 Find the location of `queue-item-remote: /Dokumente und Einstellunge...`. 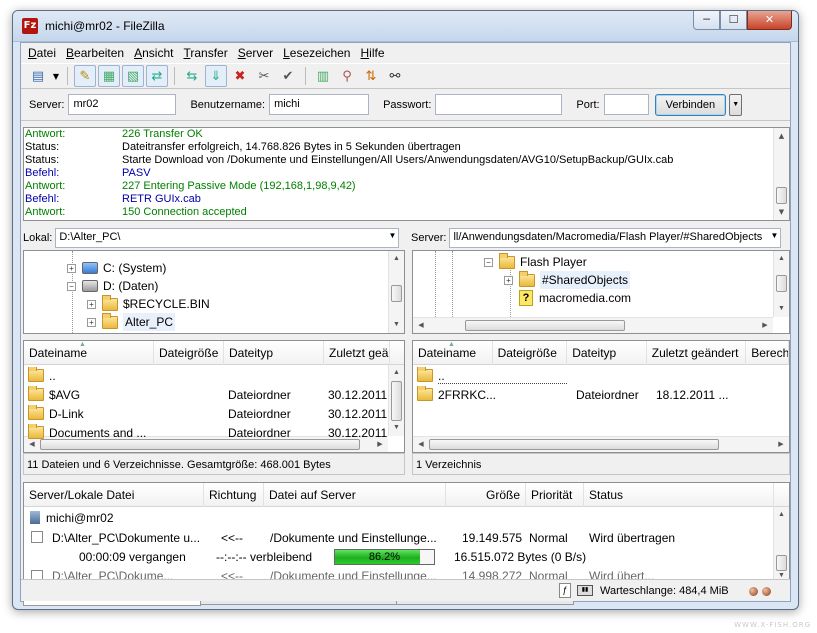

queue-item-remote: /Dokumente und Einstellunge... is located at coordinates (353, 538).